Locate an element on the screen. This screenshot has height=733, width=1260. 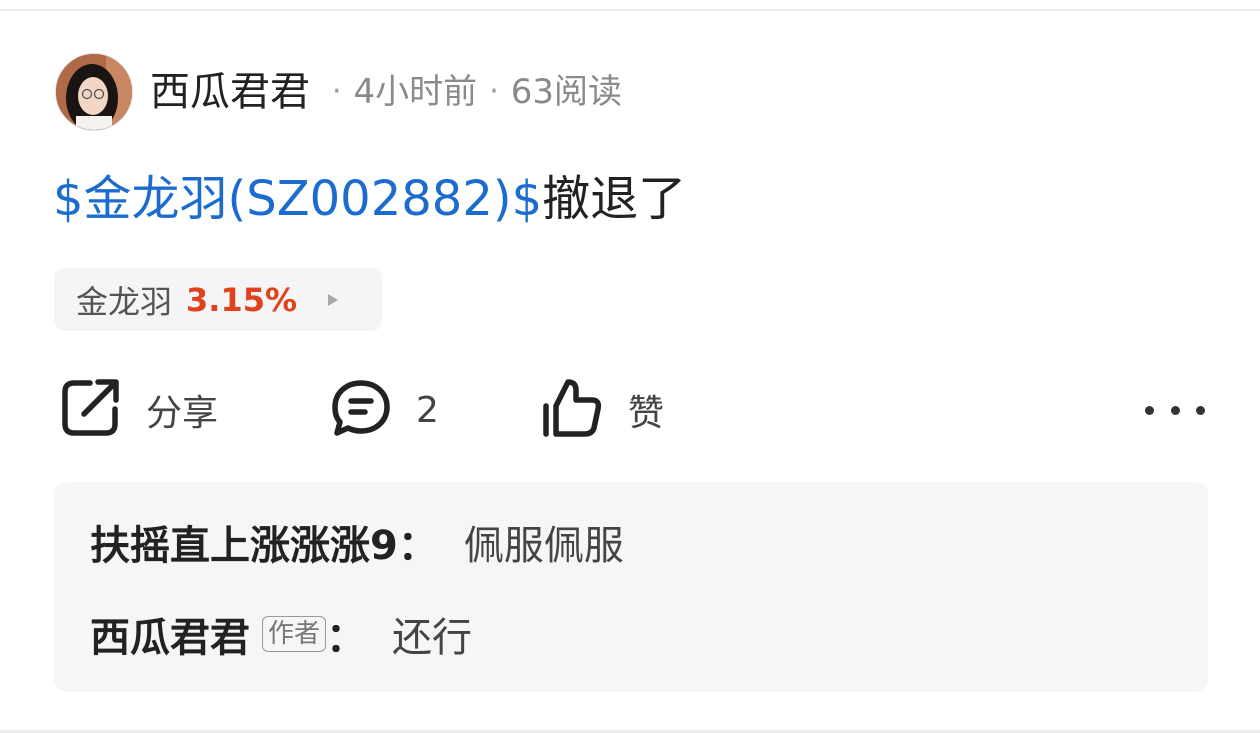
stock-mention-link: $金龙羽(SZ002882)$ is located at coordinates (297, 199).